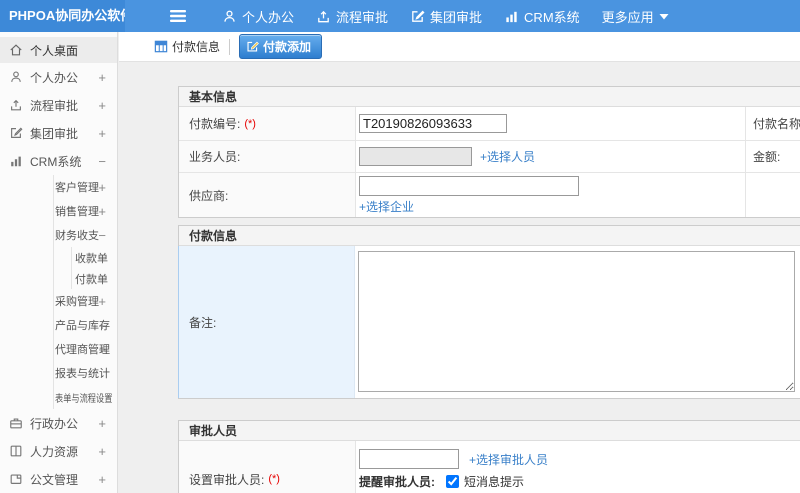 This screenshot has width=800, height=493. Describe the element at coordinates (267, 467) in the screenshot. I see `set-approver-label: 设置审批人员: (*)` at that location.